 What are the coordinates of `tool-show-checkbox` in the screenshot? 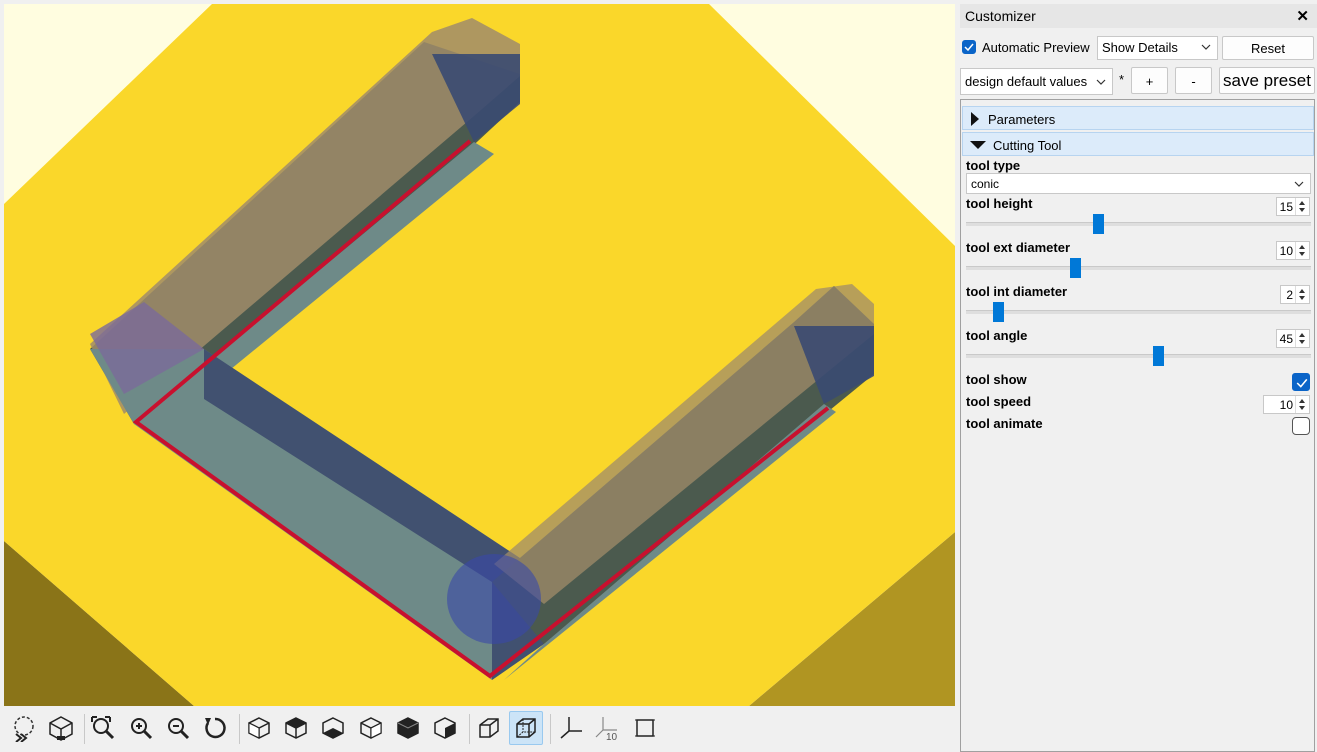 It's located at (1301, 382).